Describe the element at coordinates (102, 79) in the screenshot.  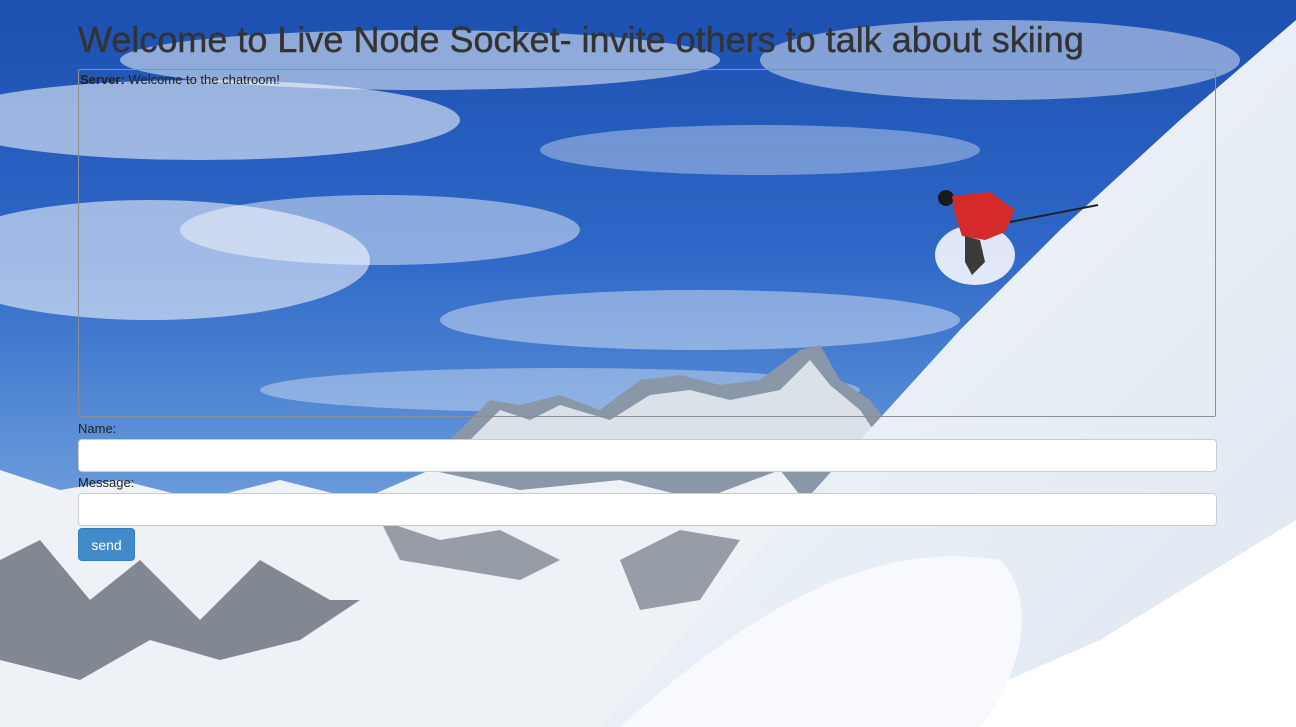
I see `message-sender: Server:` at that location.